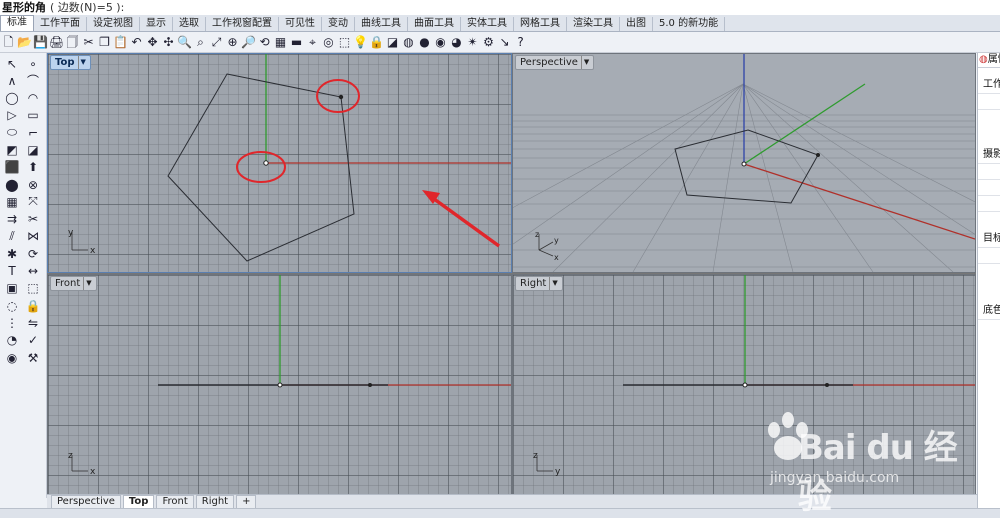  What do you see at coordinates (488, 42) in the screenshot?
I see `options-icon: ⚙` at bounding box center [488, 42].